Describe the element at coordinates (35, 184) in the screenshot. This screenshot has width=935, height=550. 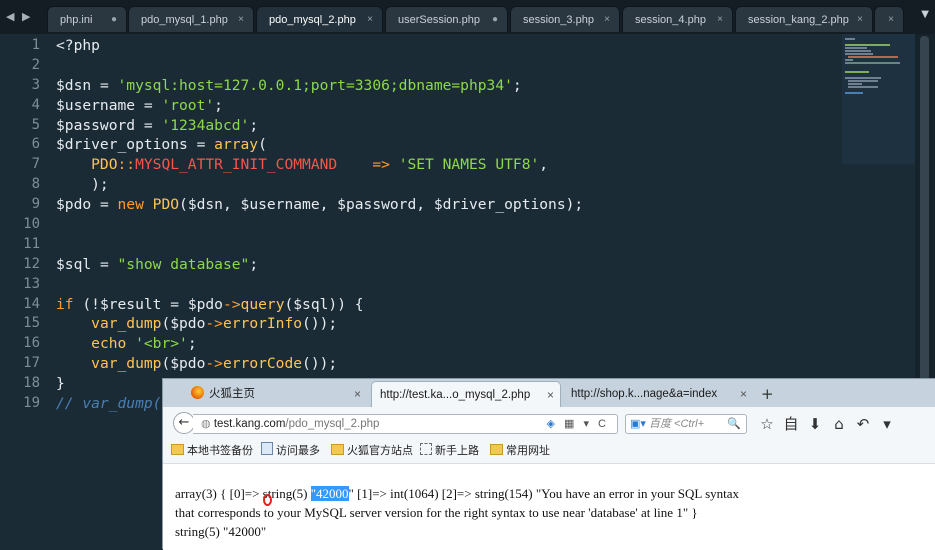
I see `line-number: 8` at that location.